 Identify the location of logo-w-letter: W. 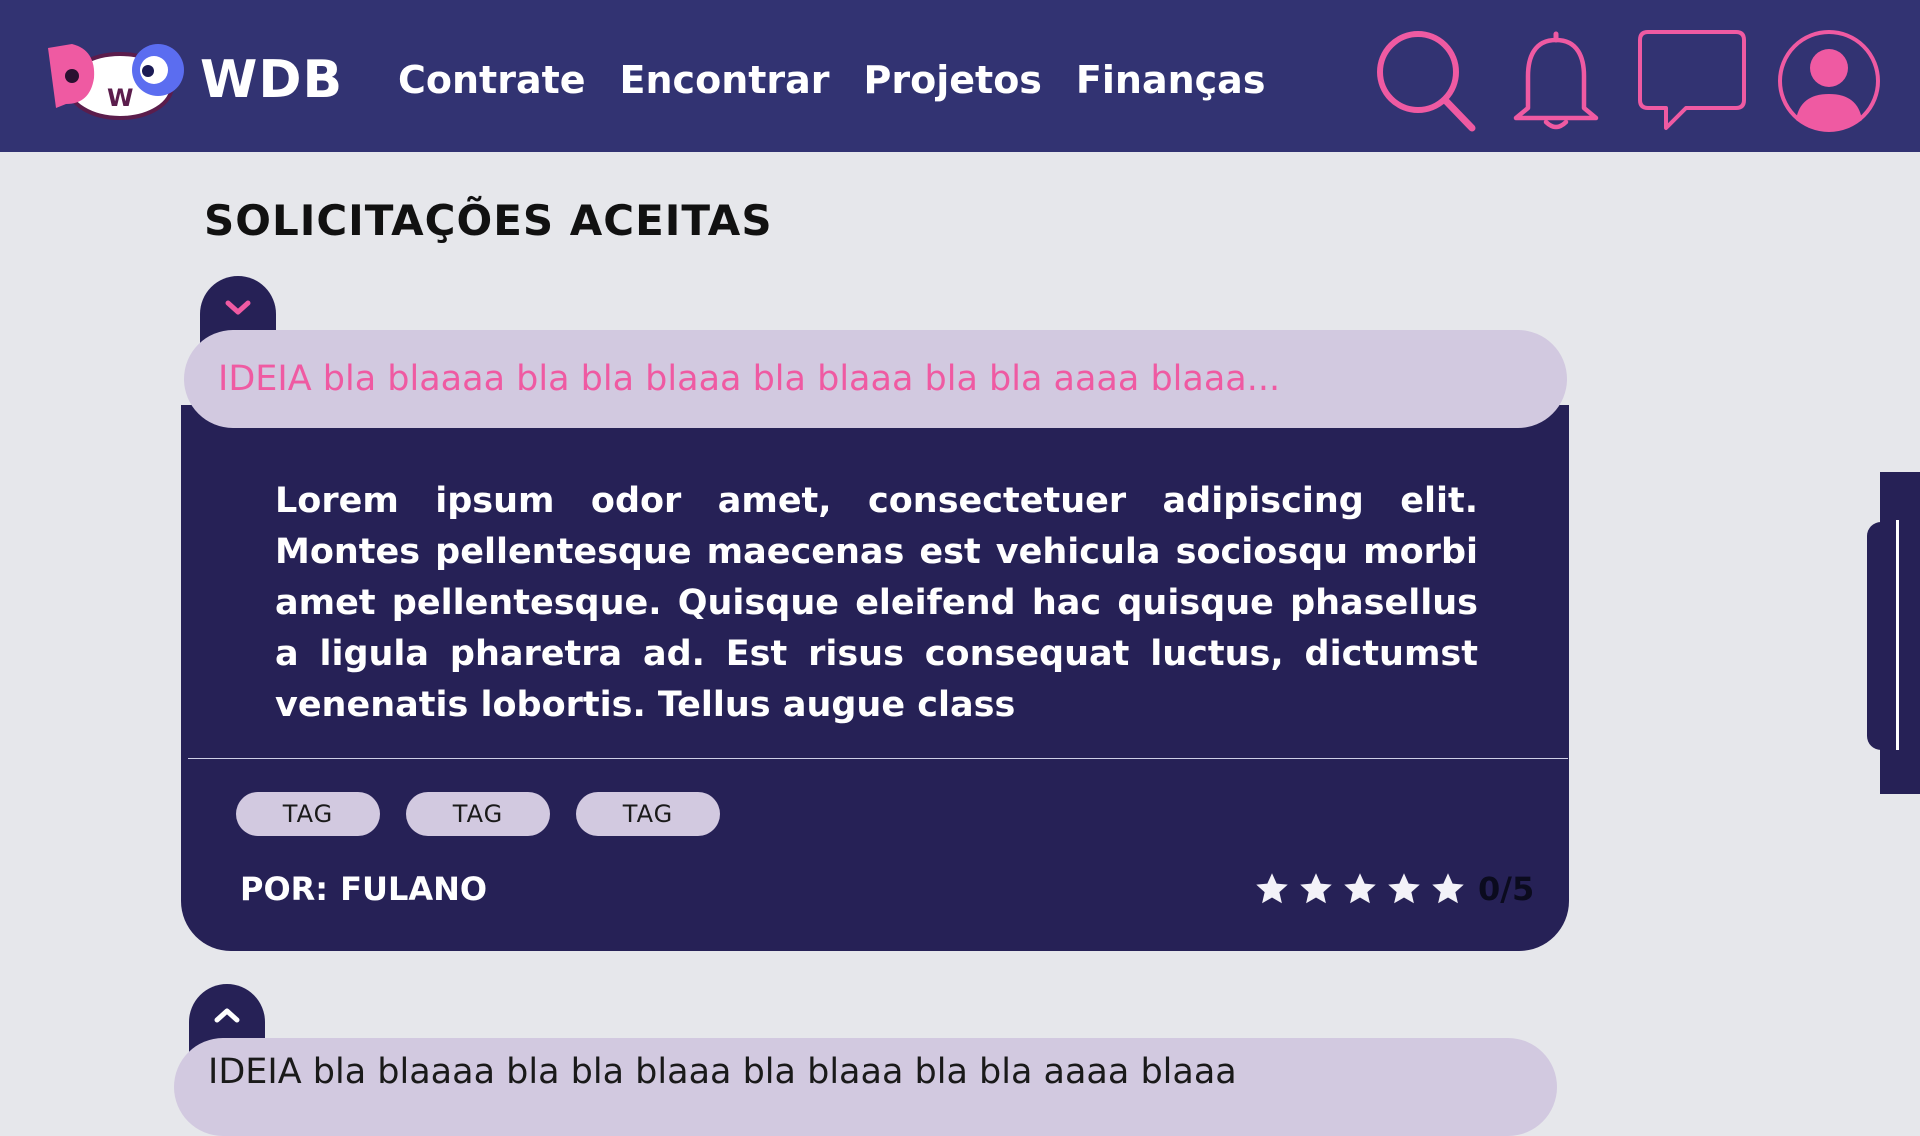
(120, 98).